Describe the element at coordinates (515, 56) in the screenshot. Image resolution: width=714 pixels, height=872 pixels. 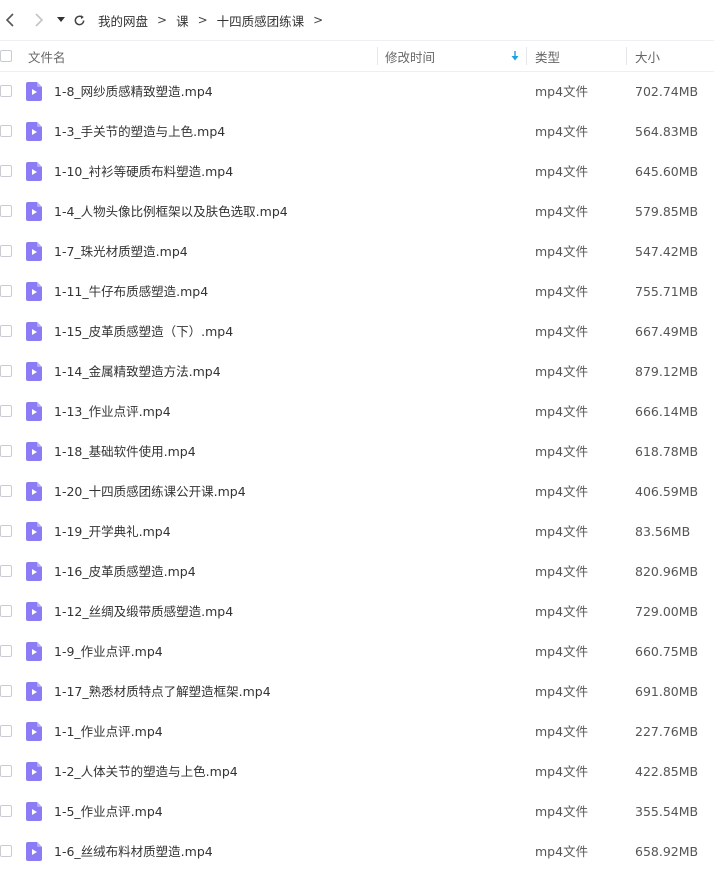
I see `sort-desc-icon` at that location.